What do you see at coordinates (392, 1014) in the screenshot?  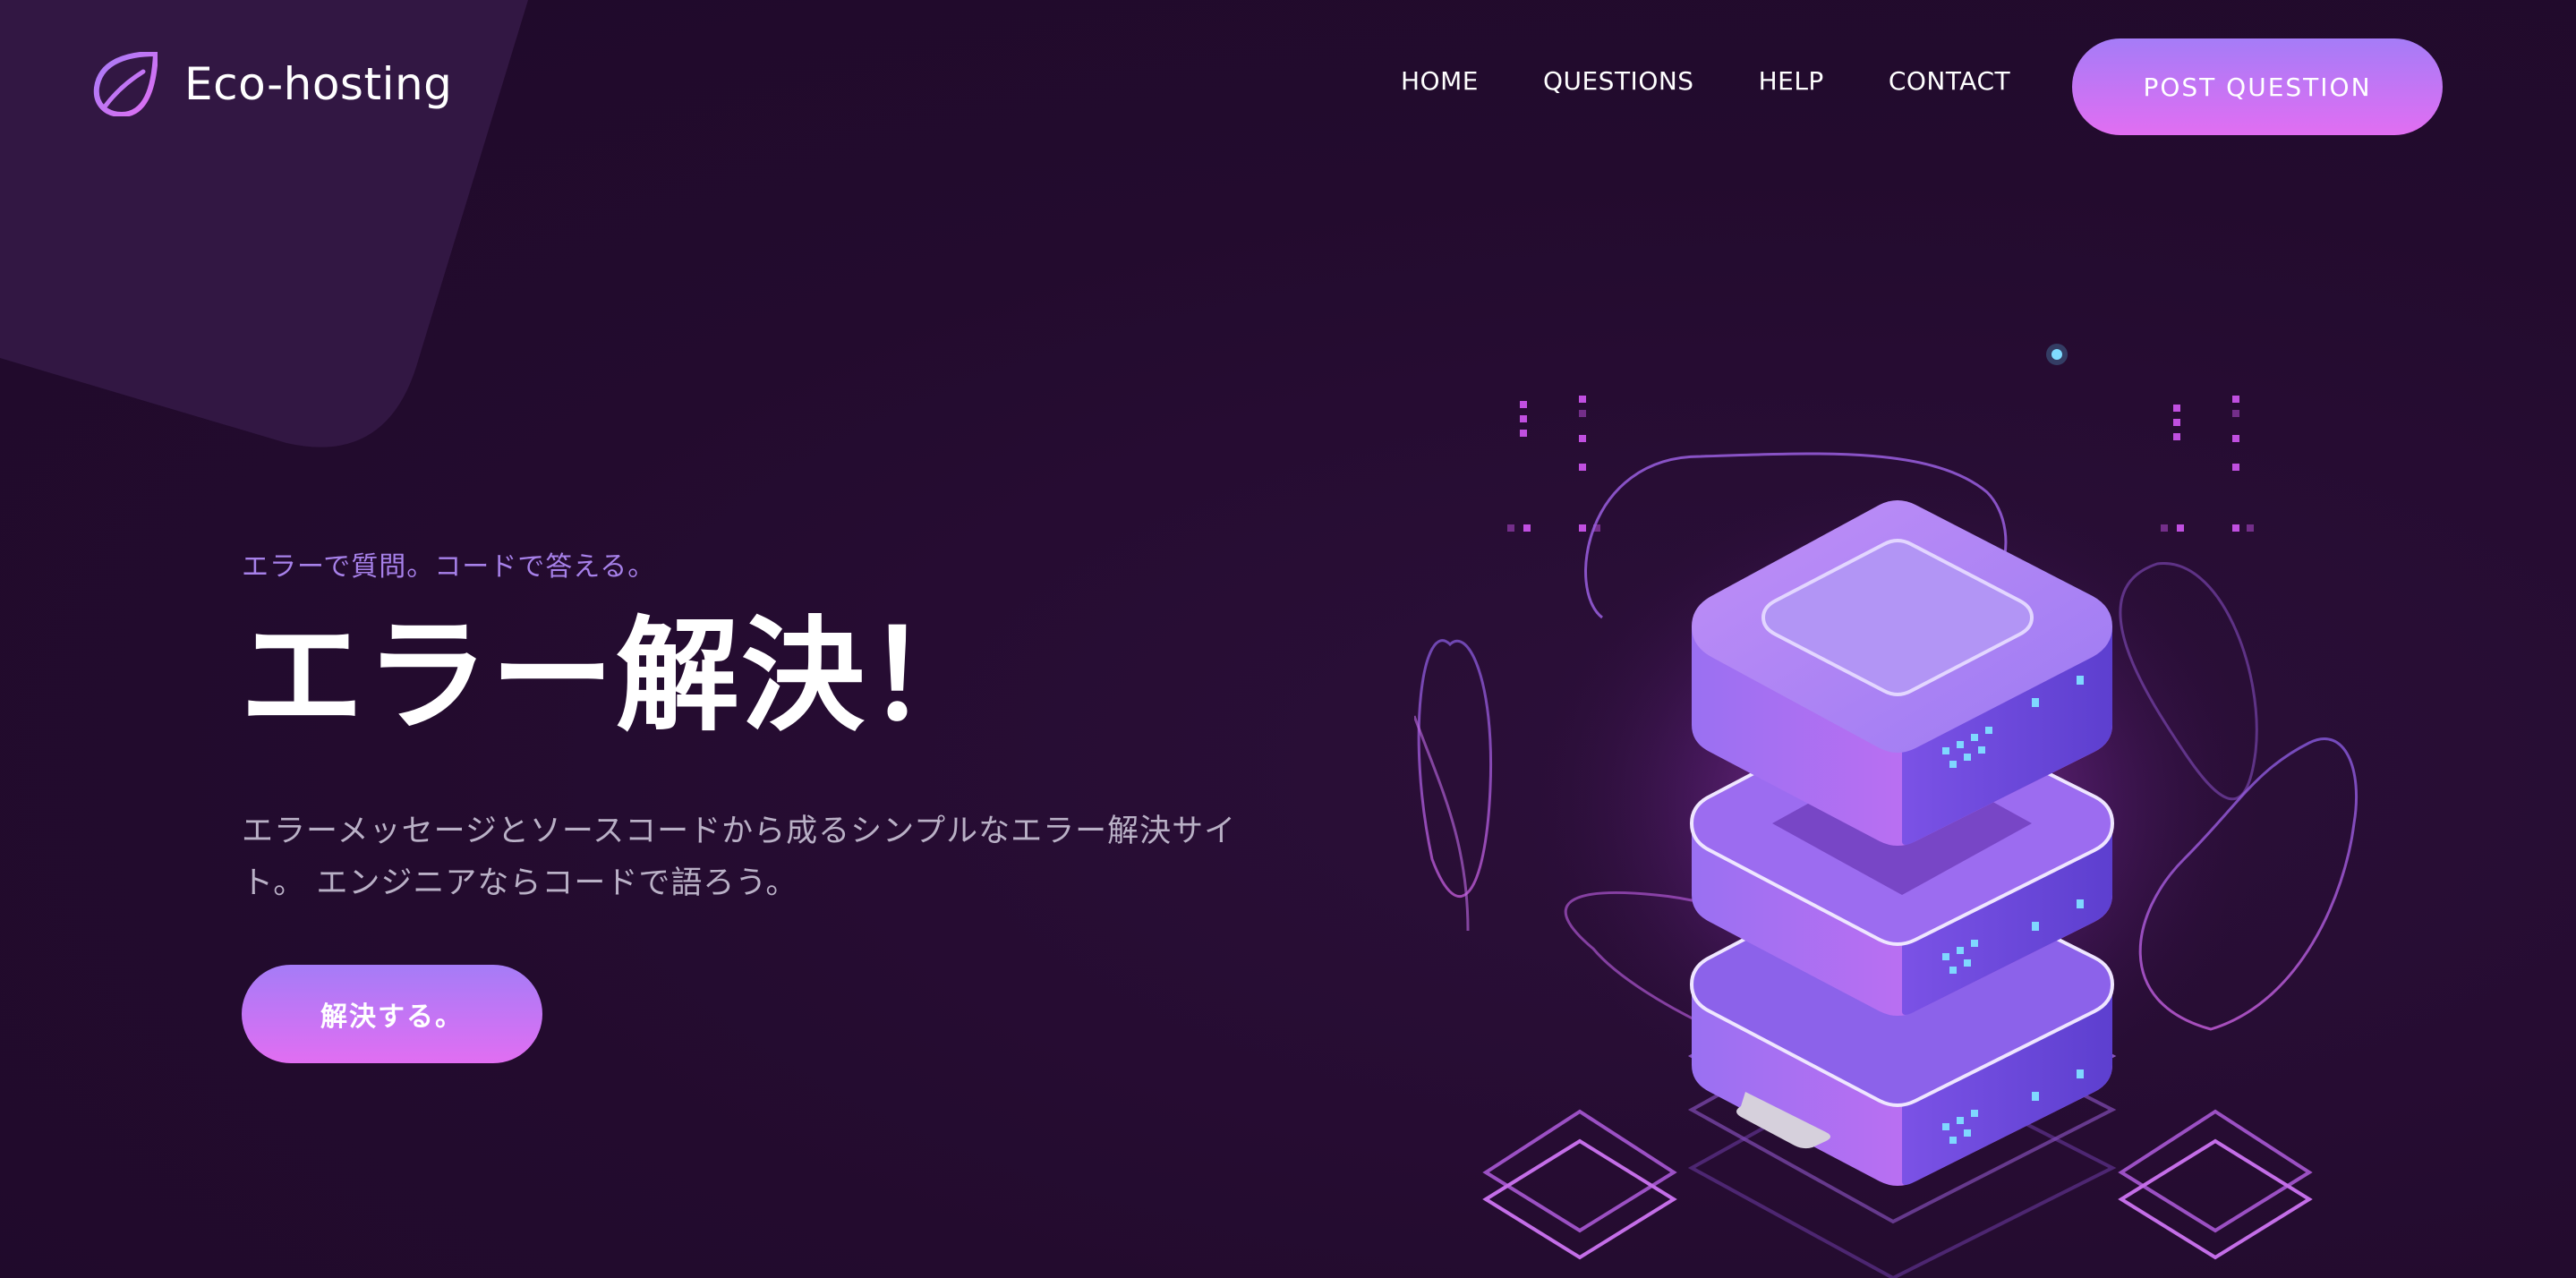 I see `solve-button: 解決する。` at bounding box center [392, 1014].